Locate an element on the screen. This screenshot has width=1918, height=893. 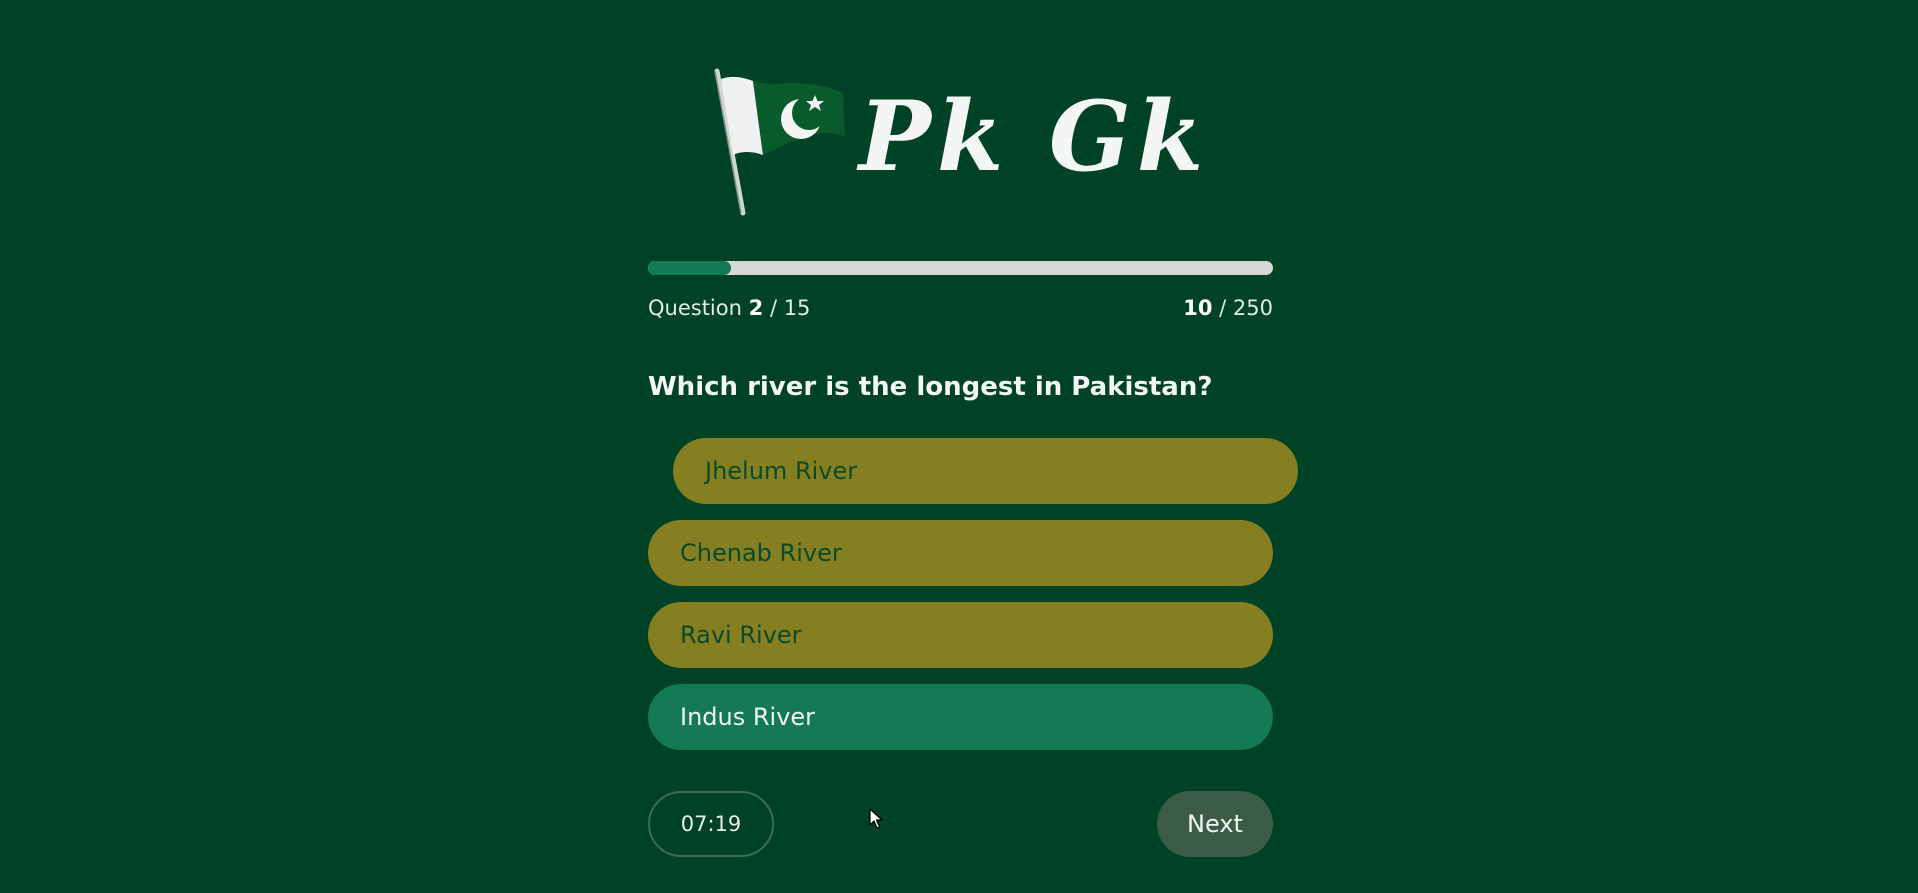
answer-option: Chenab River is located at coordinates (960, 553).